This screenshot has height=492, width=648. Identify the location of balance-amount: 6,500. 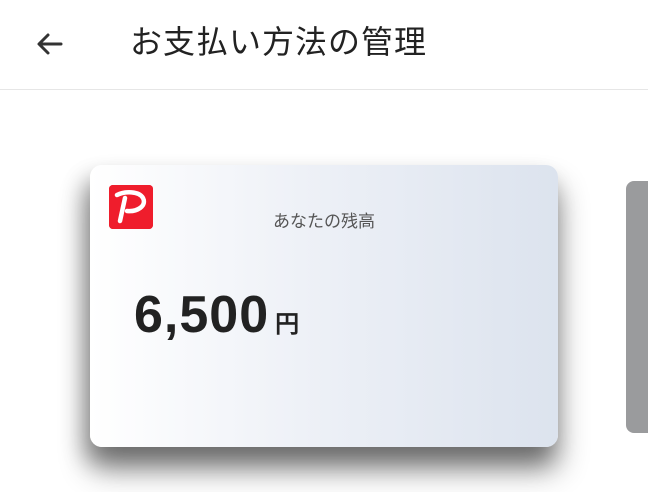
(202, 315).